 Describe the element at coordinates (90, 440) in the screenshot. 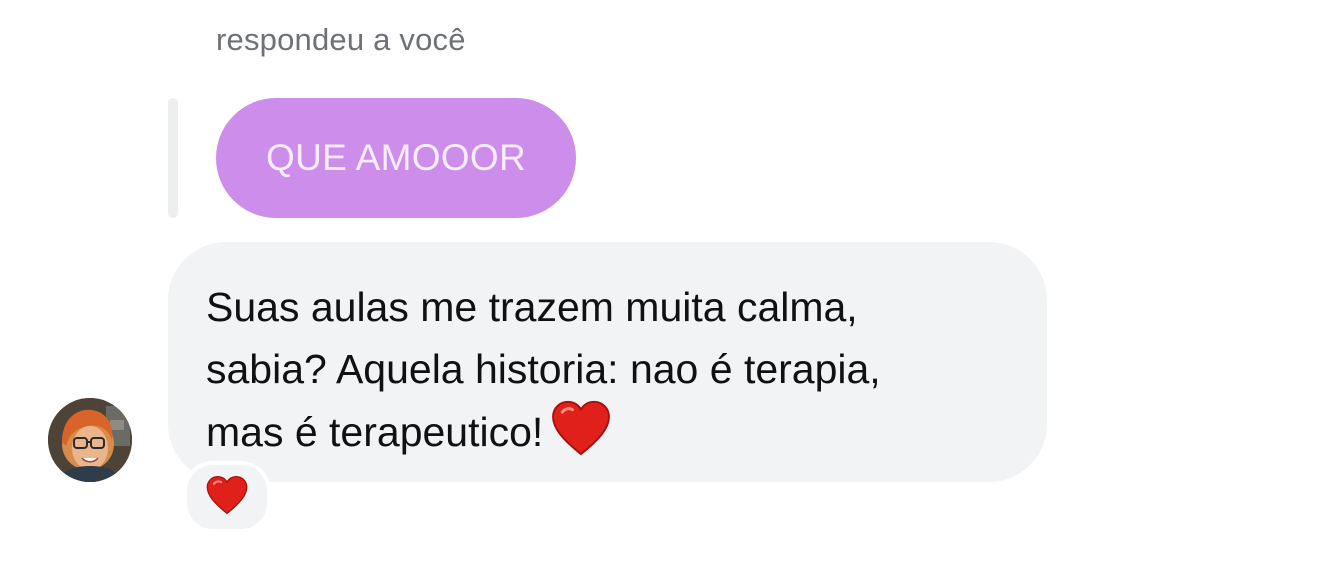

I see `avatar` at that location.